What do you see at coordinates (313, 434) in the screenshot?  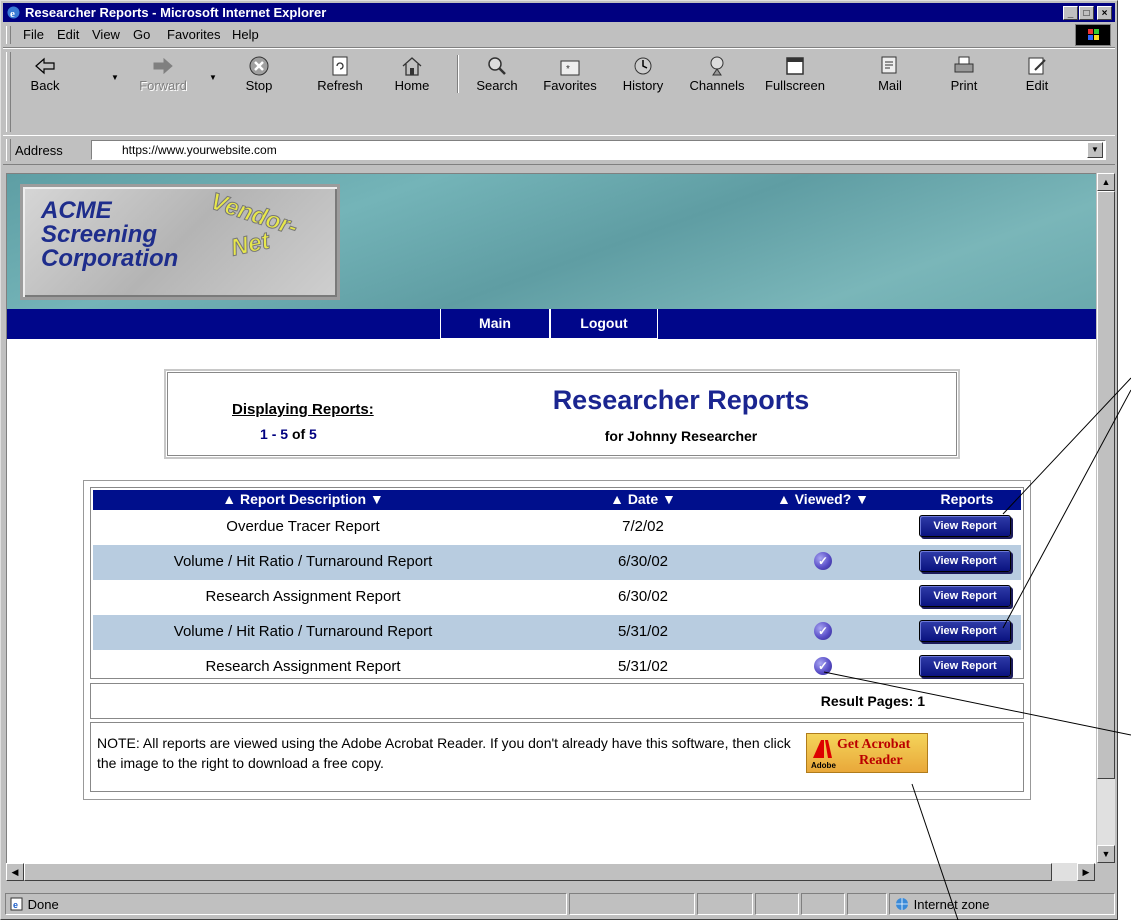 I see `range-total: 5` at bounding box center [313, 434].